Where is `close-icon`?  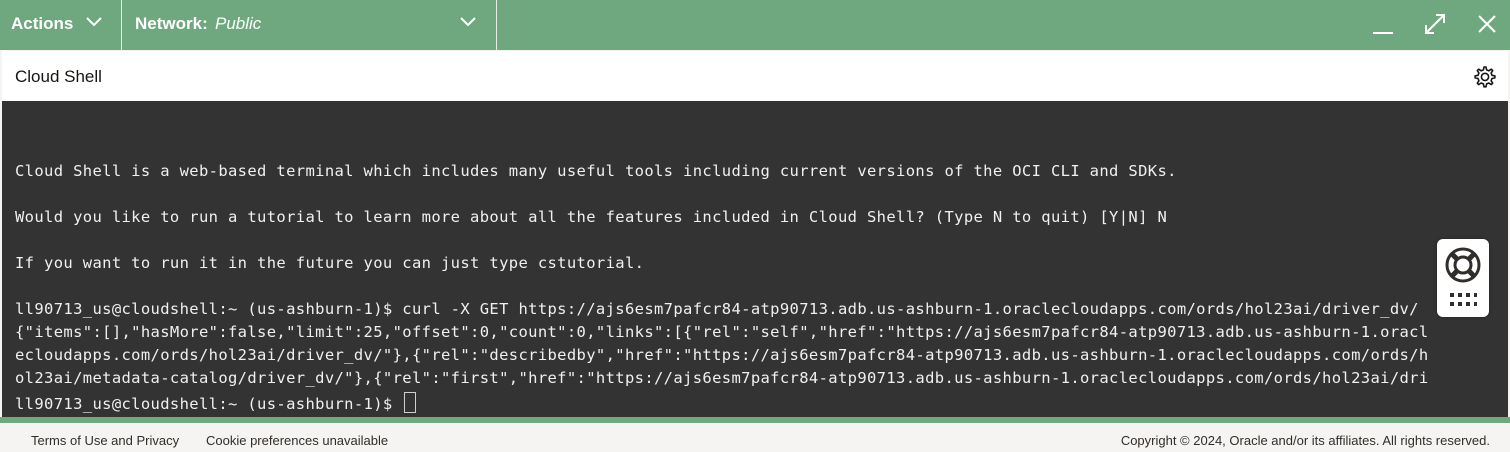 close-icon is located at coordinates (1487, 24).